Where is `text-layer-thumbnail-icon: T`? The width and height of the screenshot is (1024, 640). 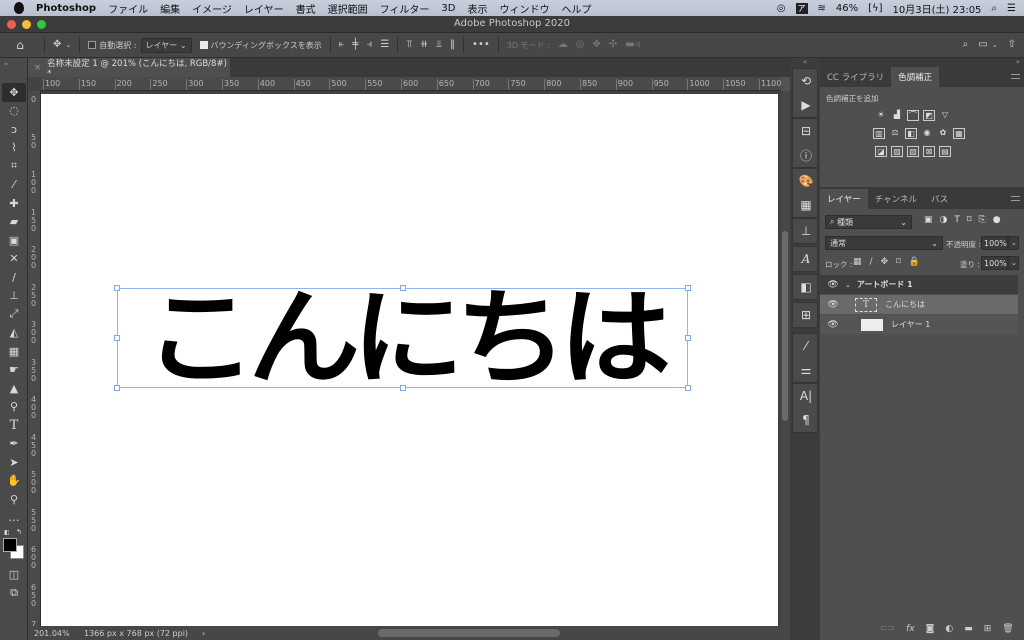 text-layer-thumbnail-icon: T is located at coordinates (866, 304).